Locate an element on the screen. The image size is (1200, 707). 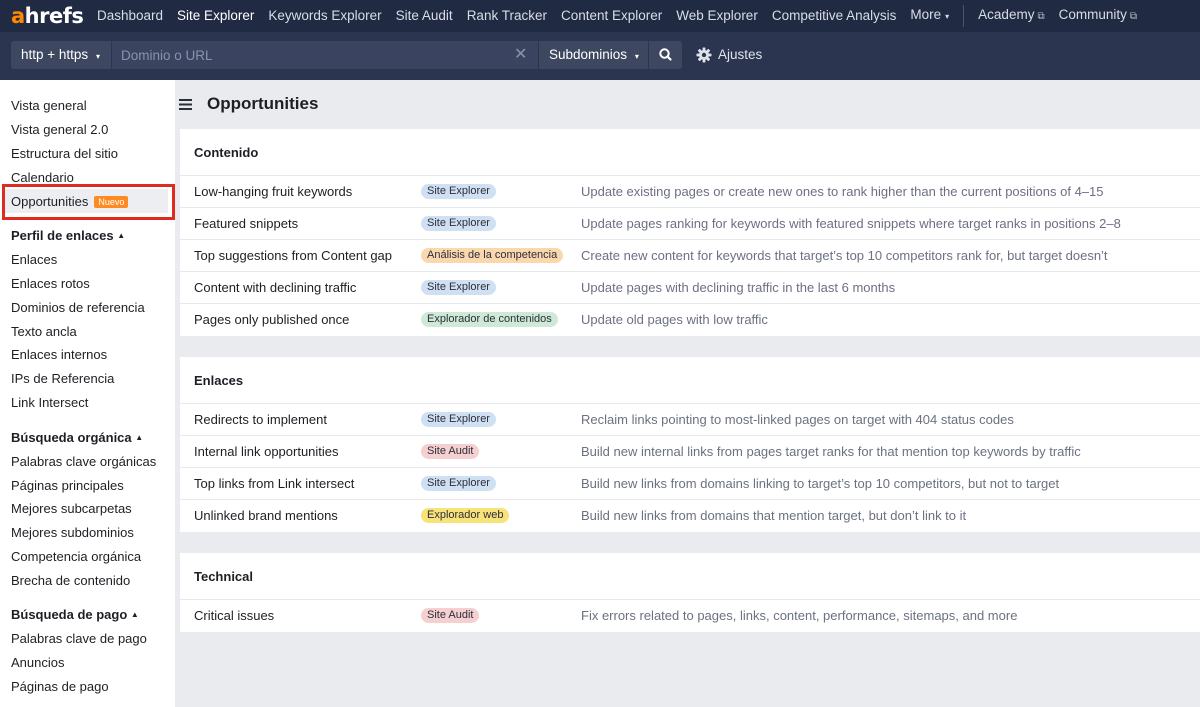
nav-more-menu: More ▾ is located at coordinates (929, 16).